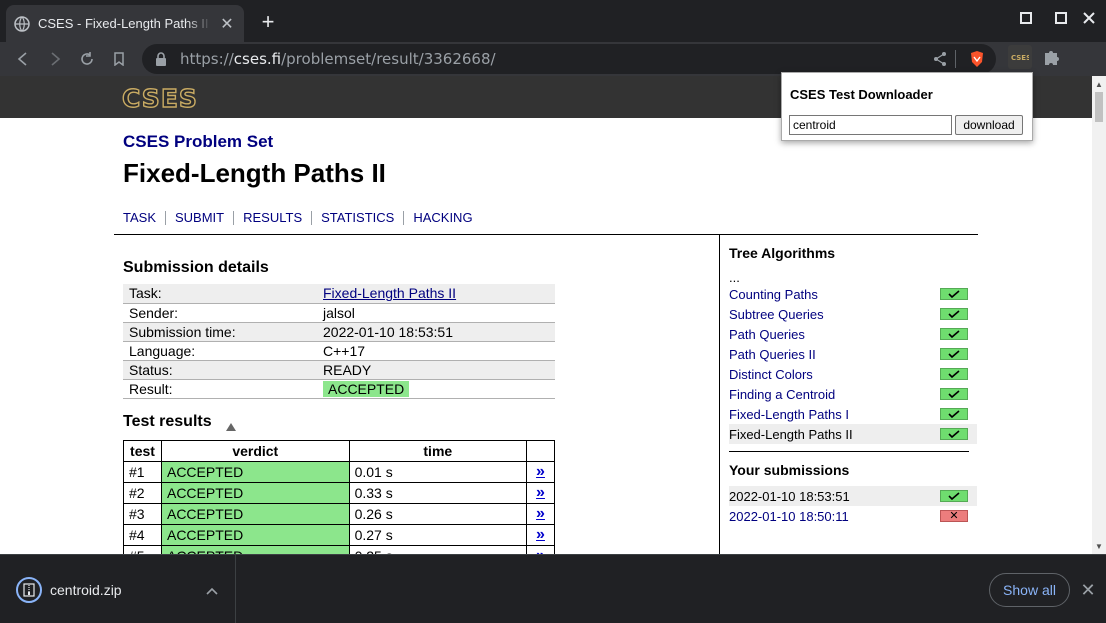 The height and width of the screenshot is (623, 1106). I want to click on sidebar-task-link: Fixed-Length Paths I, so click(789, 414).